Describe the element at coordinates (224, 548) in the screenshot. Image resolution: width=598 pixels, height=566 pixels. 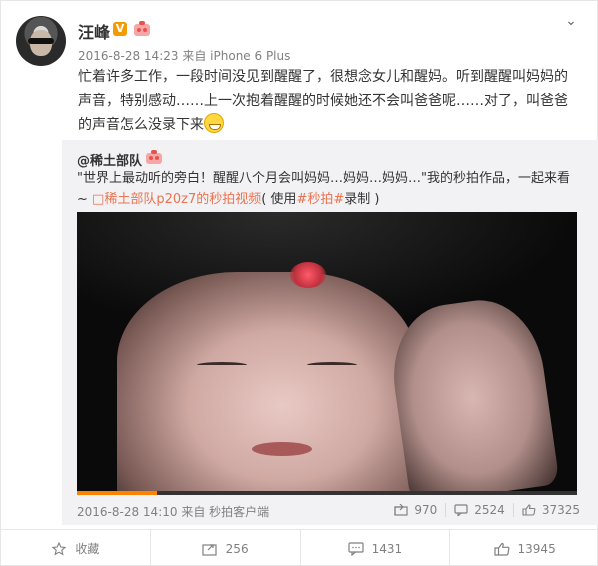
I see `forward-button: 256` at that location.